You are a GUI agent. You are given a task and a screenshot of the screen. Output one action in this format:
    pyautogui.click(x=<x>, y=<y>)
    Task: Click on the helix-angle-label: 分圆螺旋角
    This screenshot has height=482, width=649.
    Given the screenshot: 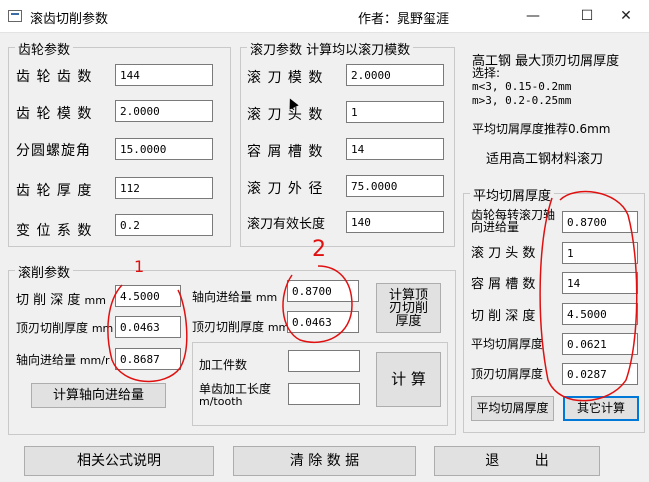 What is the action you would take?
    pyautogui.click(x=53, y=151)
    